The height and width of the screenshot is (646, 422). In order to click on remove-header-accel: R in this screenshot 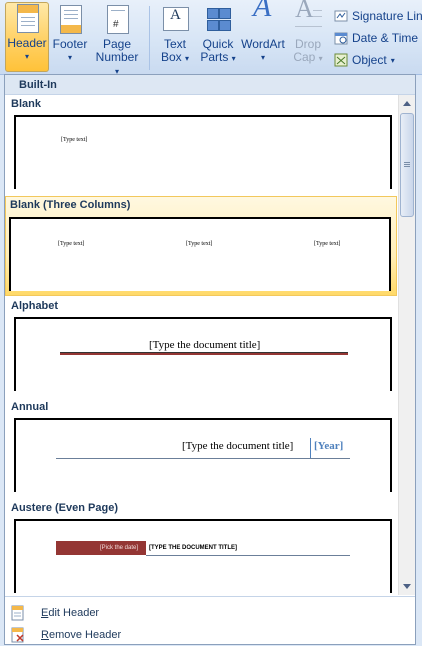, I will do `click(45, 635)`.